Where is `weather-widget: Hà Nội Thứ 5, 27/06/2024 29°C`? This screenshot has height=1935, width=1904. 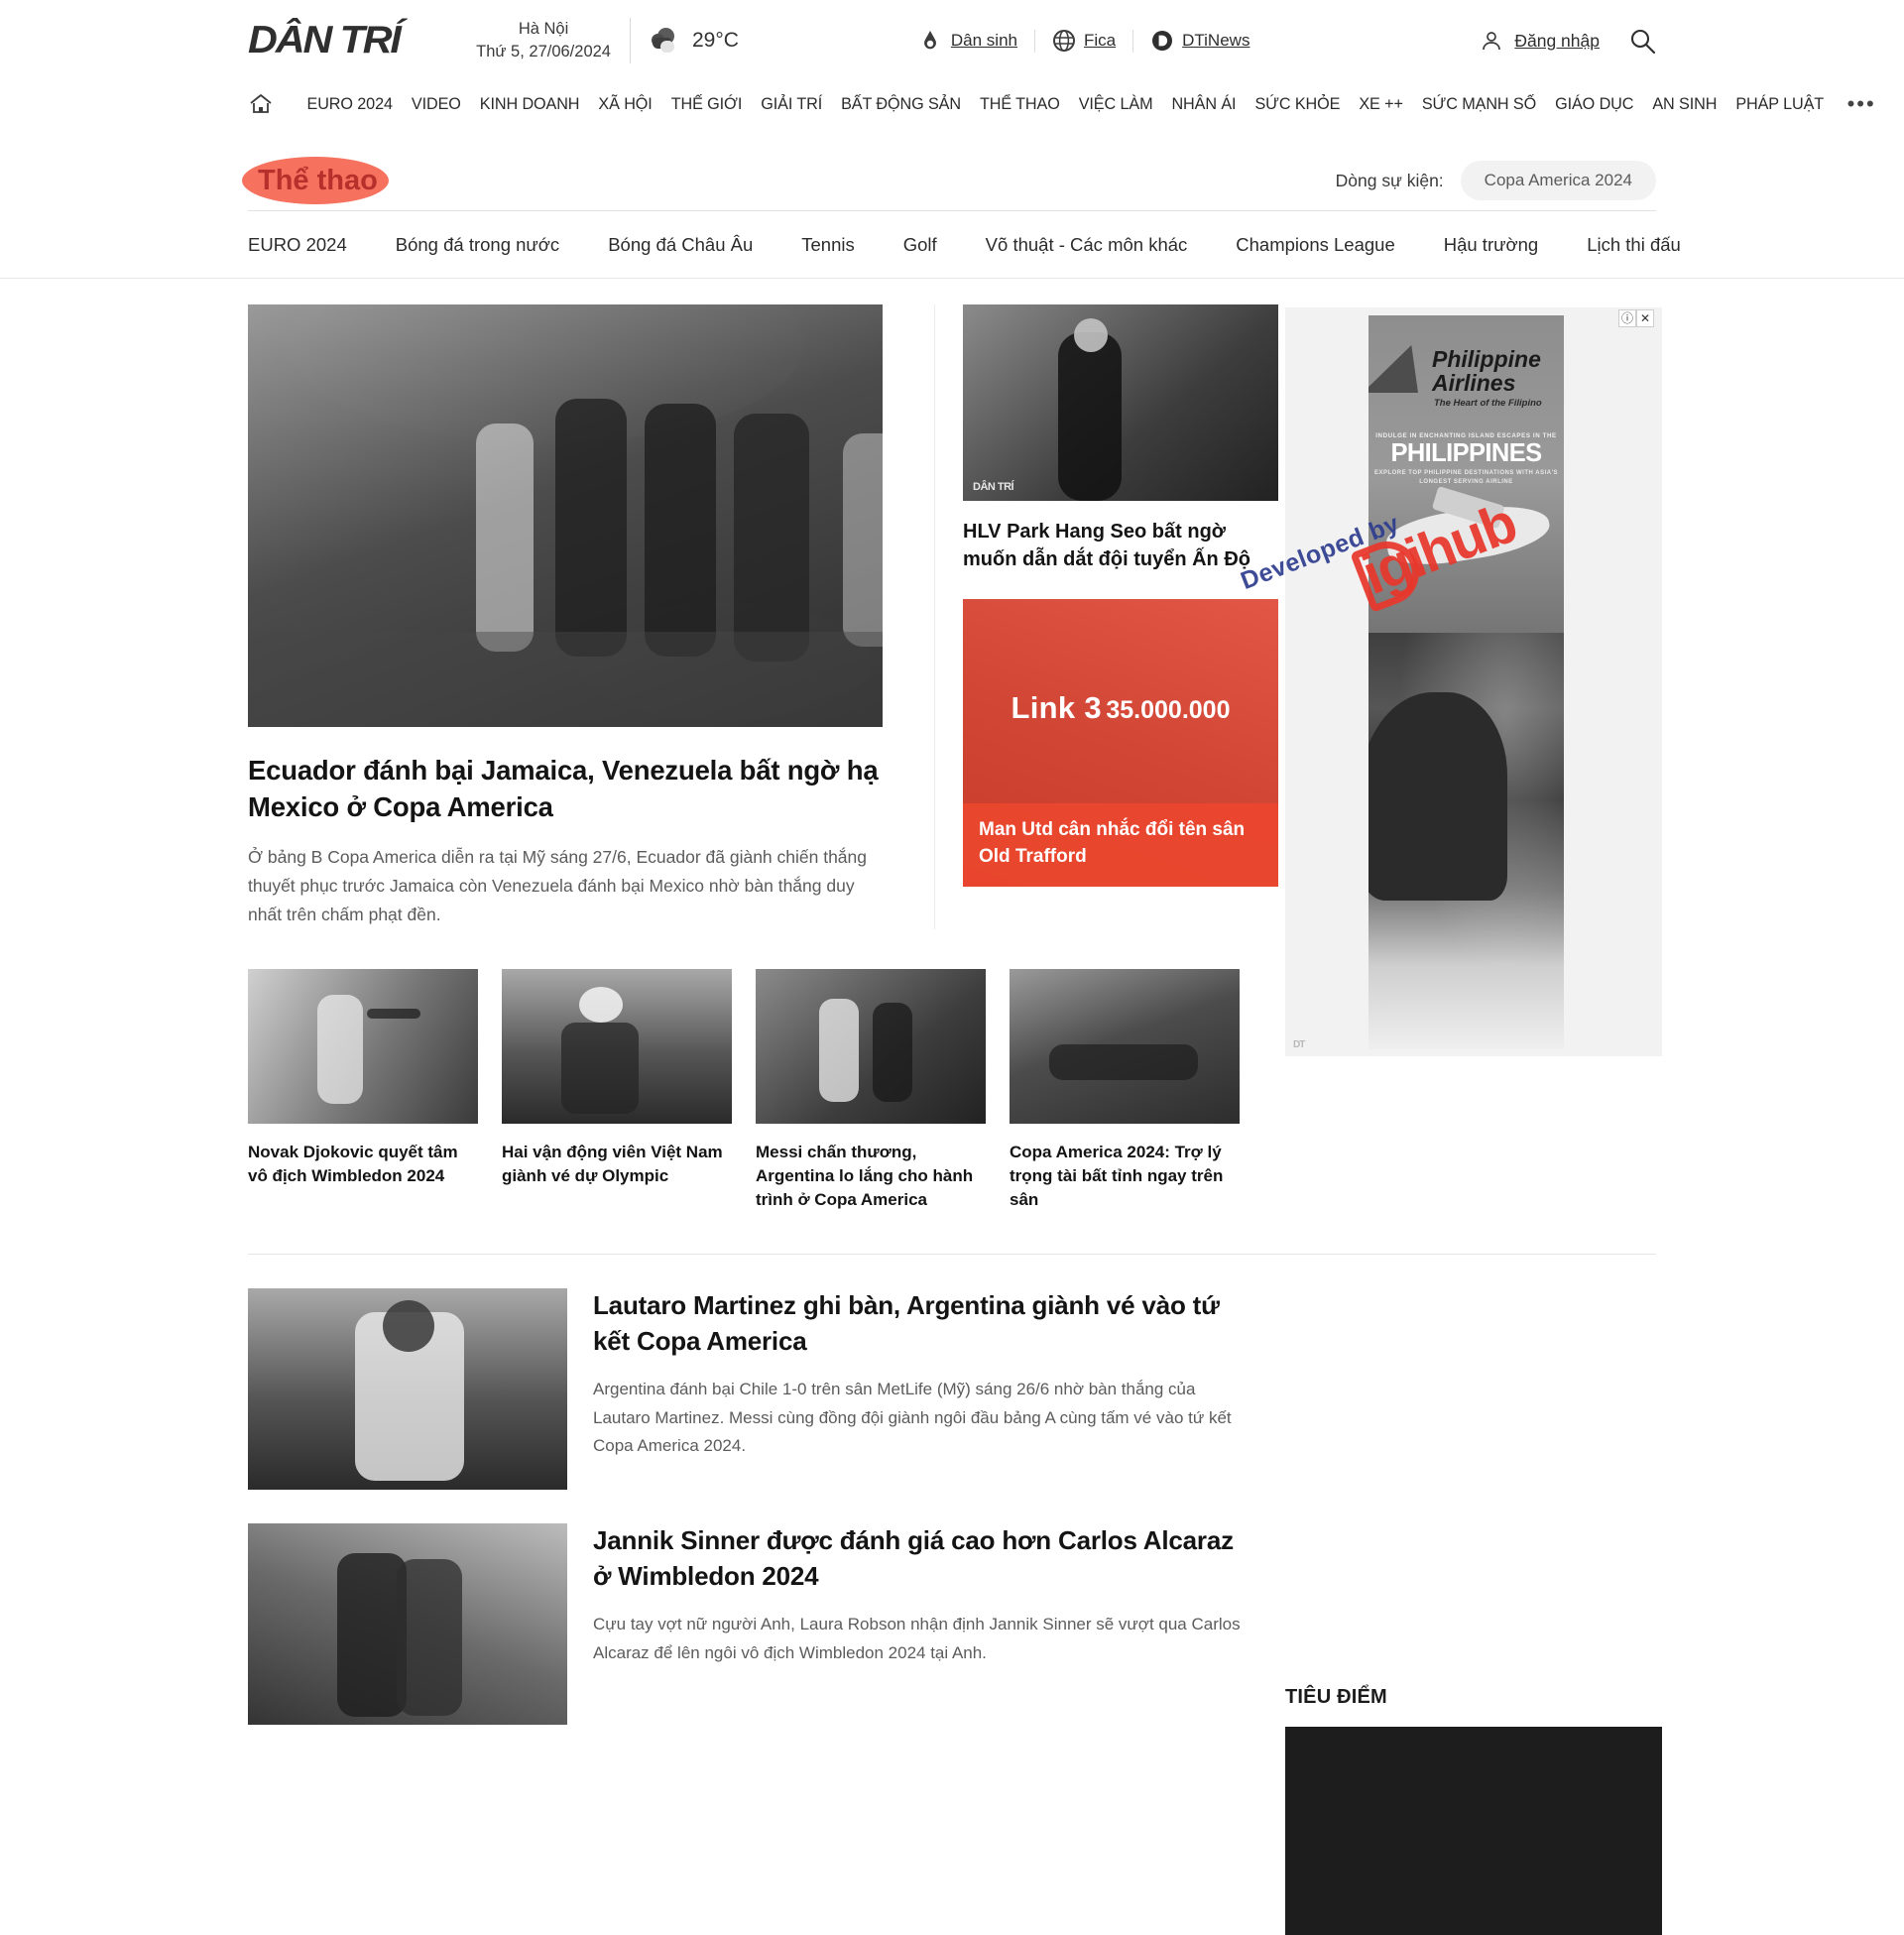 weather-widget: Hà Nội Thứ 5, 27/06/2024 29°C is located at coordinates (607, 41).